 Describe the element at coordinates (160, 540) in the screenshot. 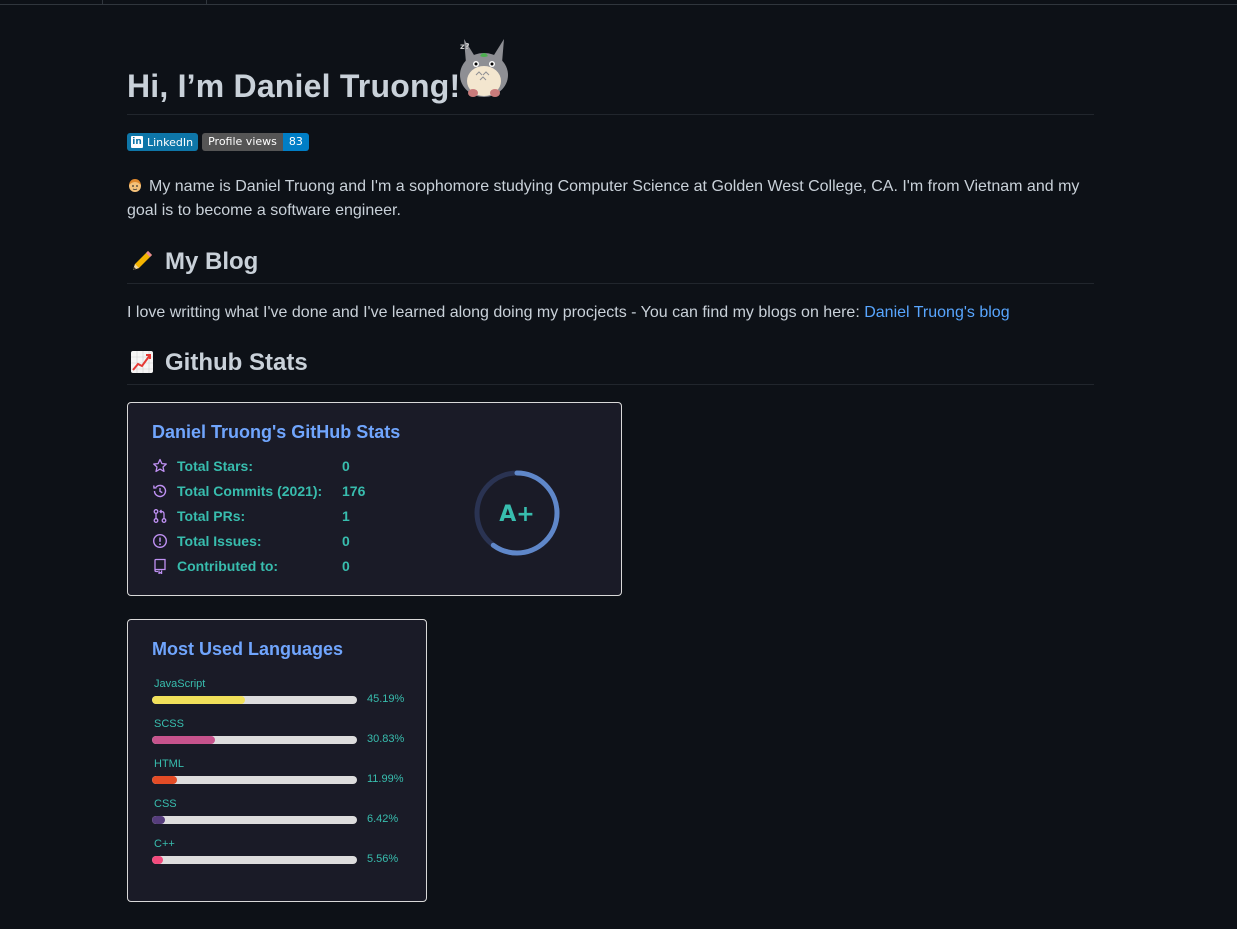

I see `issue-icon` at that location.